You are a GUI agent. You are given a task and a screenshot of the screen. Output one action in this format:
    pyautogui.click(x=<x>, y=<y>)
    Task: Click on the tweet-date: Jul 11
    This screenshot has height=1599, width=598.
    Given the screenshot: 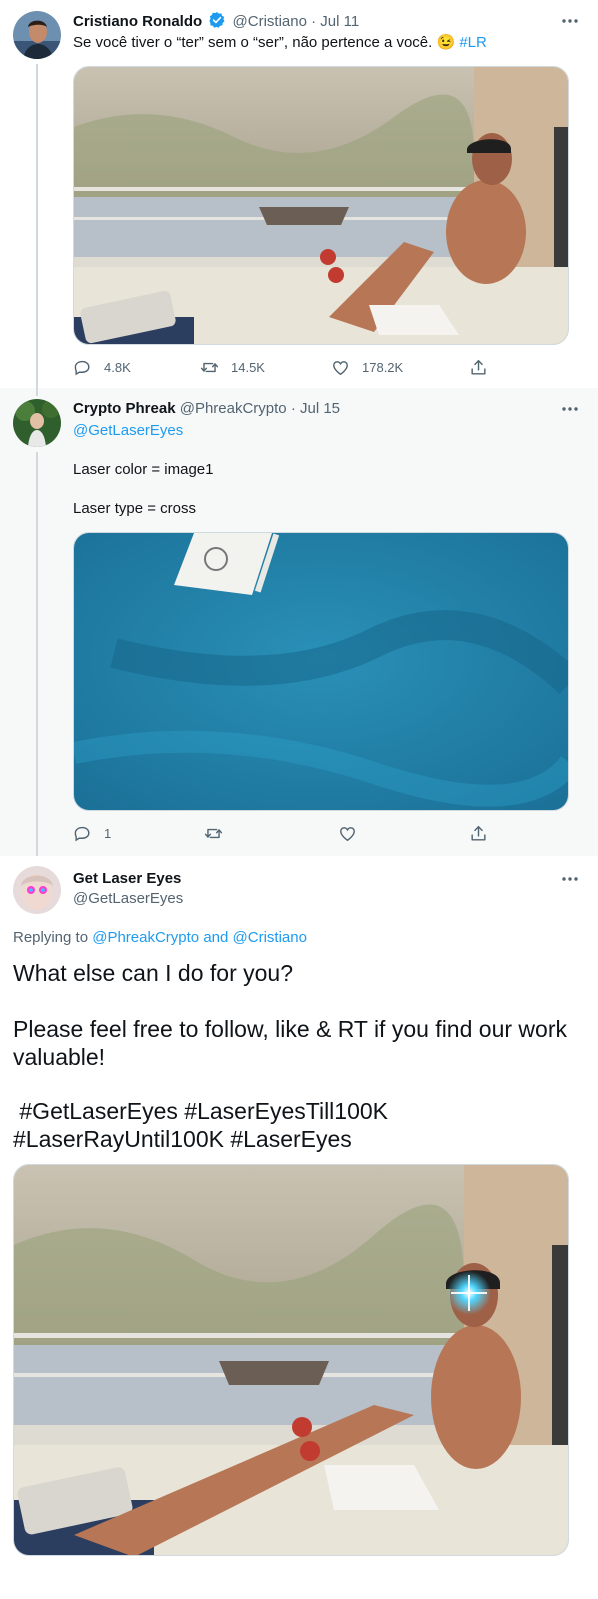 What is the action you would take?
    pyautogui.click(x=339, y=21)
    